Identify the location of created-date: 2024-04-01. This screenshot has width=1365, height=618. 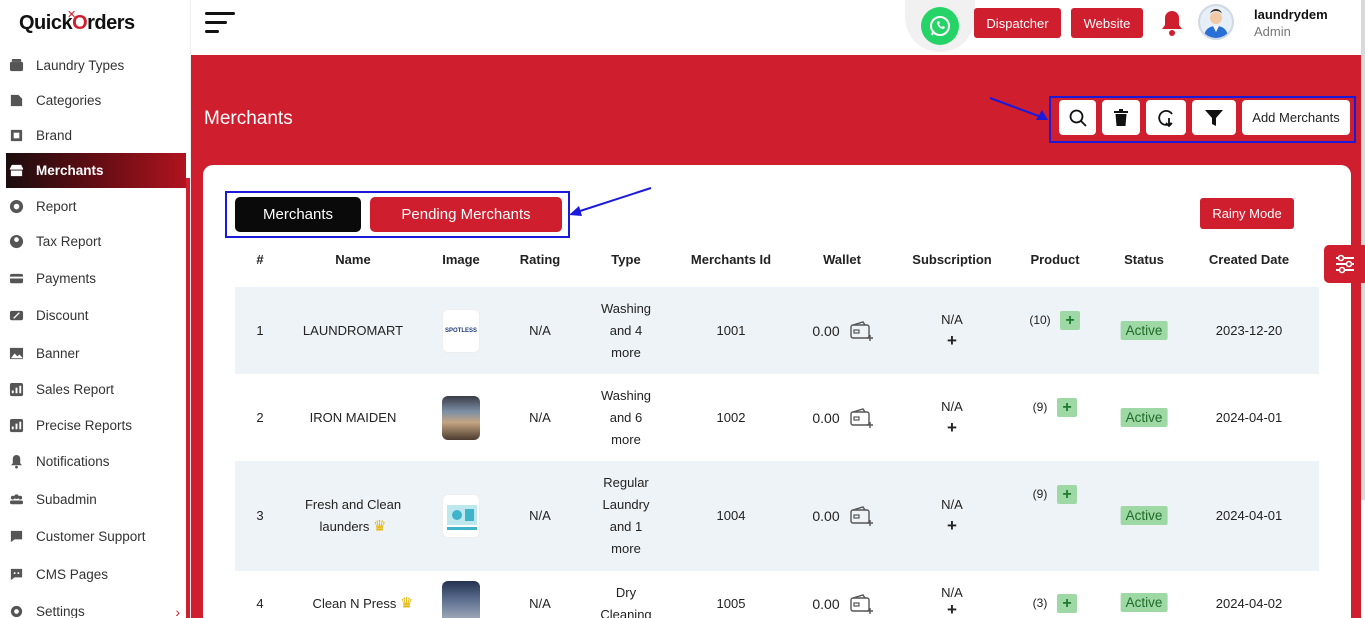
(1249, 515).